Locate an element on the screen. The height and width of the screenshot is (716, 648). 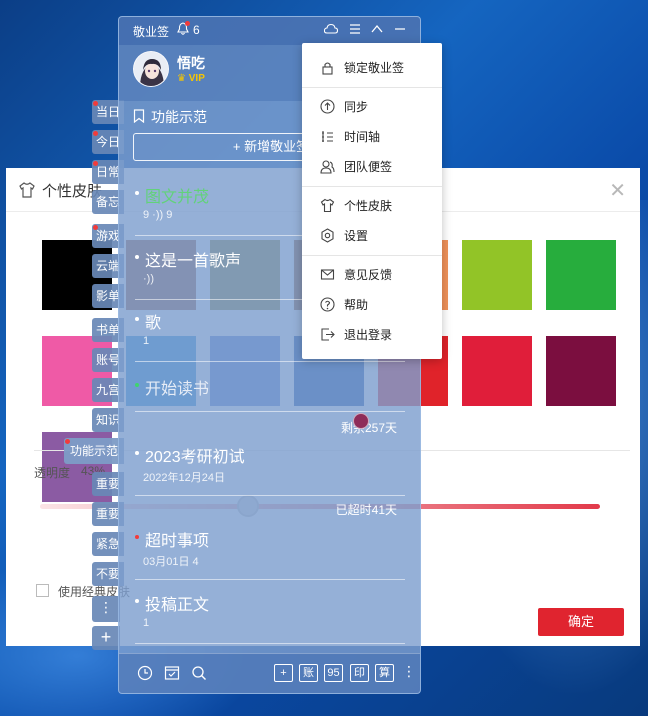
classic-skin-checkbox is located at coordinates (42, 590).